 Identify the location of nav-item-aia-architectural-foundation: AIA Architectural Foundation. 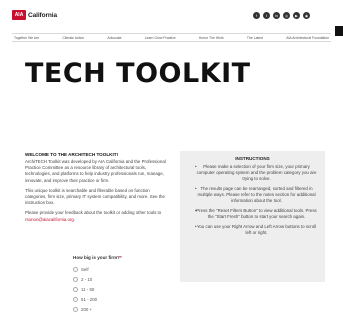
(307, 38).